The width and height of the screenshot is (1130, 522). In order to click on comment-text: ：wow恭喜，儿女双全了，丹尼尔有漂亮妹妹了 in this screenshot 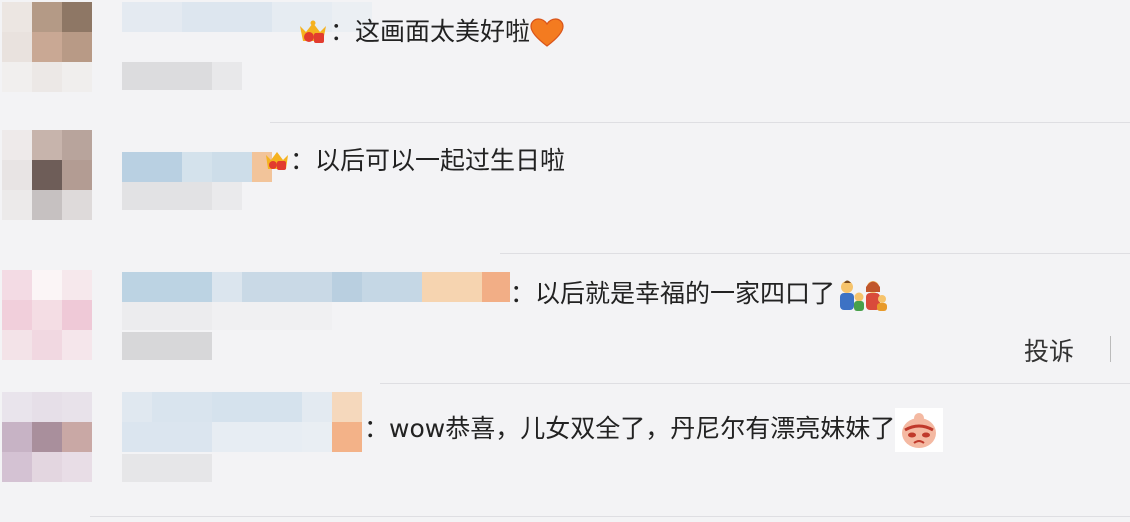, I will do `click(654, 430)`.